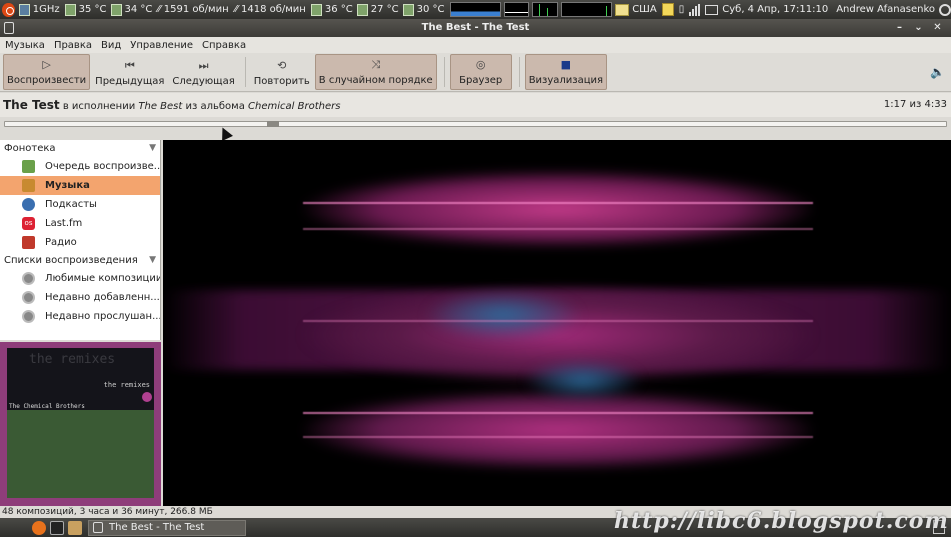  What do you see at coordinates (566, 72) in the screenshot?
I see `visualization-button: ■ Визуализация` at bounding box center [566, 72].